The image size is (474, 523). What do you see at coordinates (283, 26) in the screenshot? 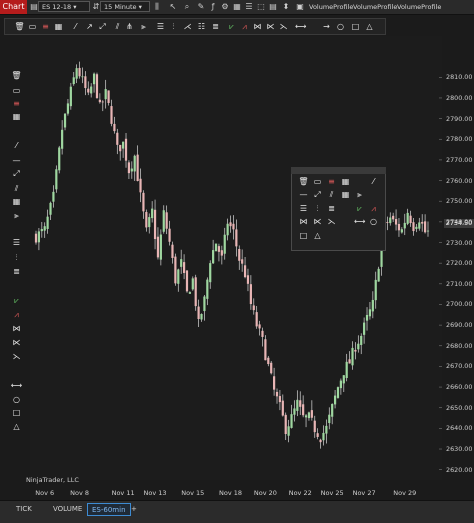
I see `gann-fan-icon: ⋋` at bounding box center [283, 26].